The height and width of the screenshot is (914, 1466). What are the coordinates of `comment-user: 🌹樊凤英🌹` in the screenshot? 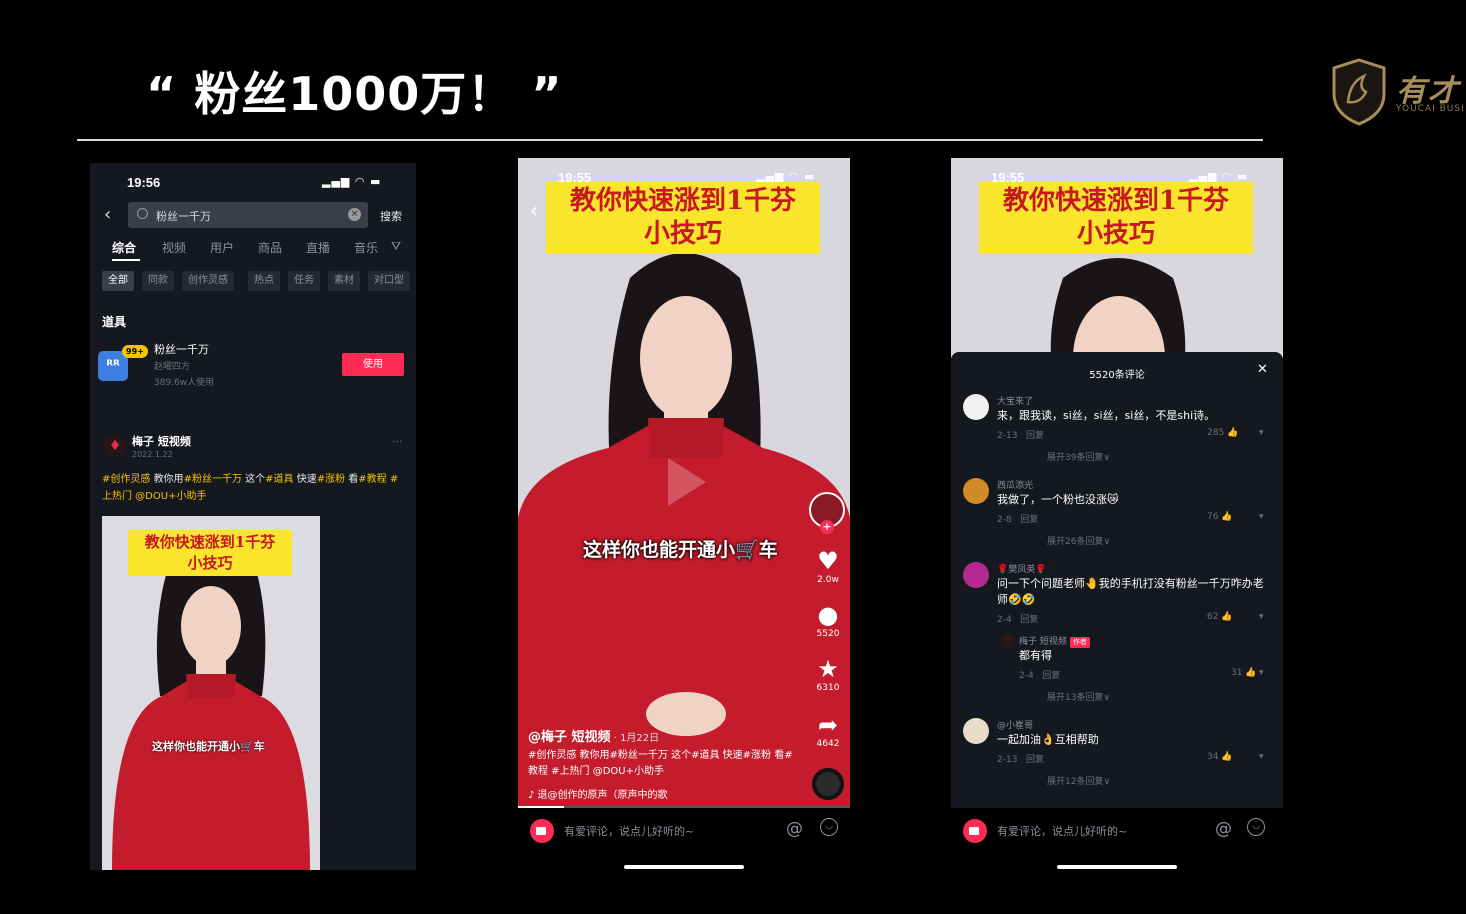 It's located at (1021, 568).